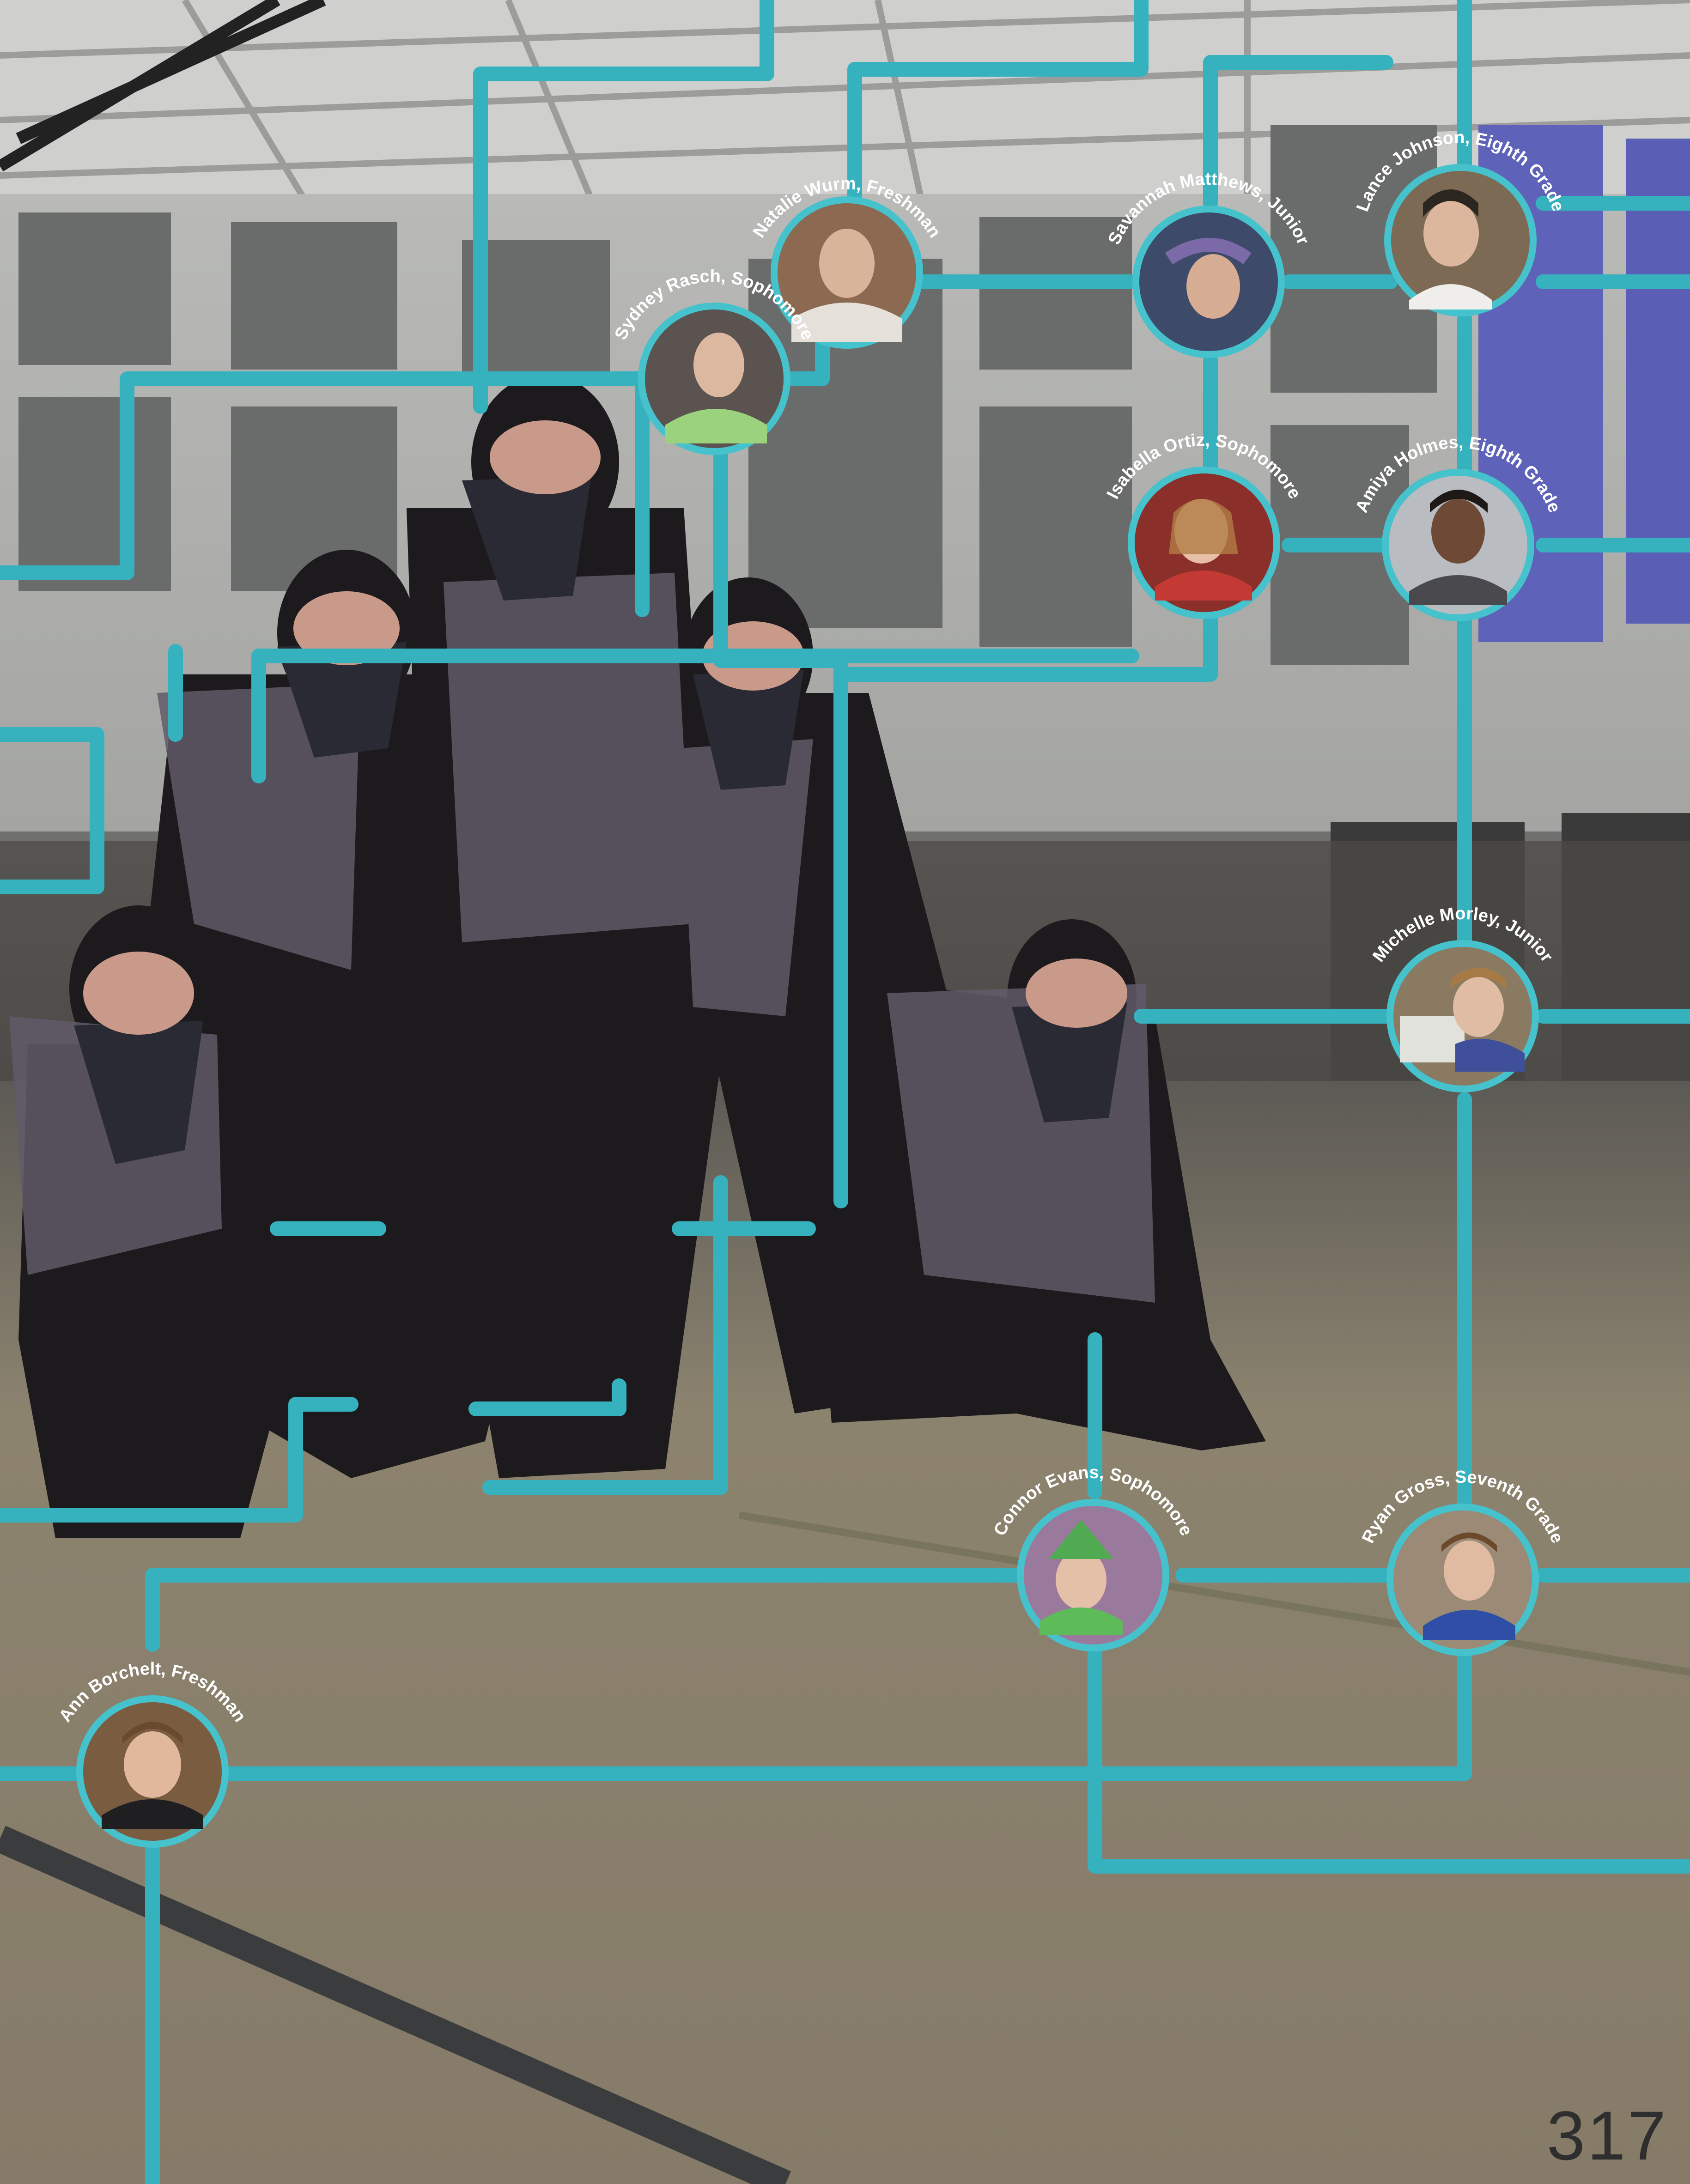 The height and width of the screenshot is (2184, 1690). Describe the element at coordinates (1607, 2135) in the screenshot. I see `page-number: 317` at that location.